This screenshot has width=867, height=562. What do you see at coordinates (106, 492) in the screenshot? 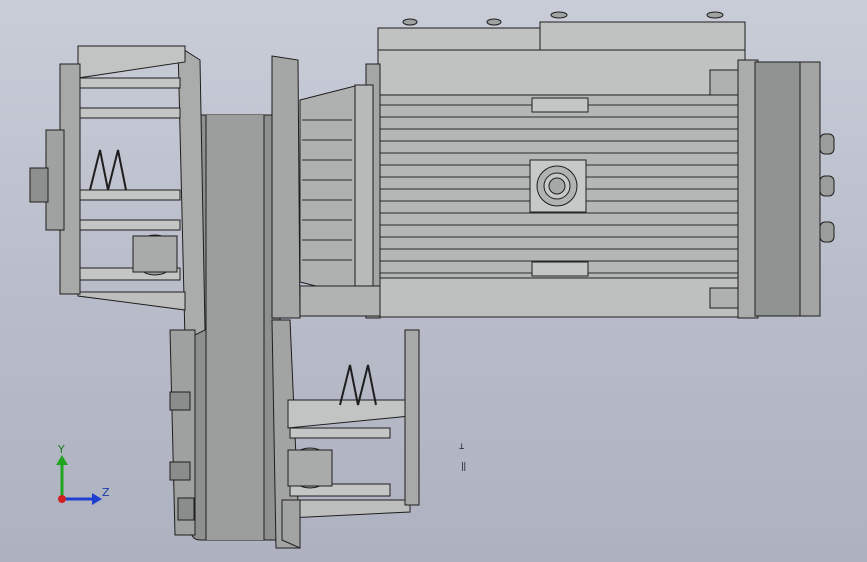
I see `axis-z-label: Z` at bounding box center [106, 492].